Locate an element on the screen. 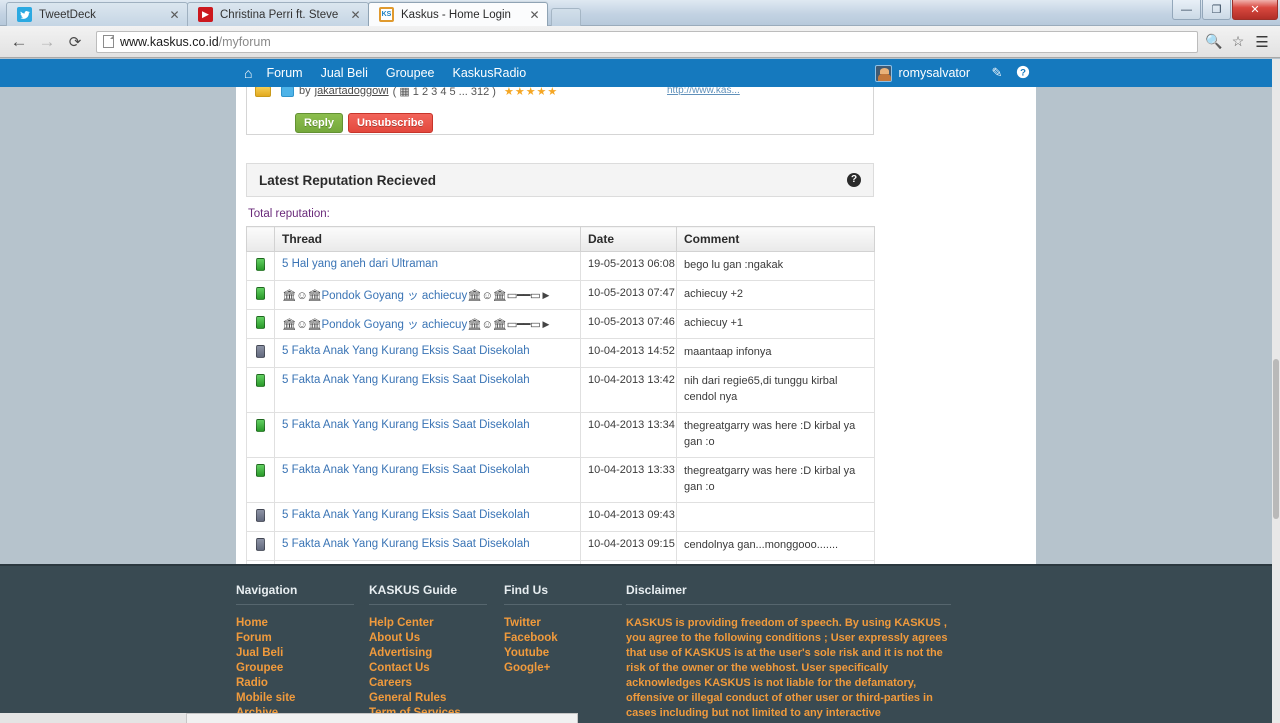 The height and width of the screenshot is (723, 1280). close-window-button: ✕ is located at coordinates (1255, 10).